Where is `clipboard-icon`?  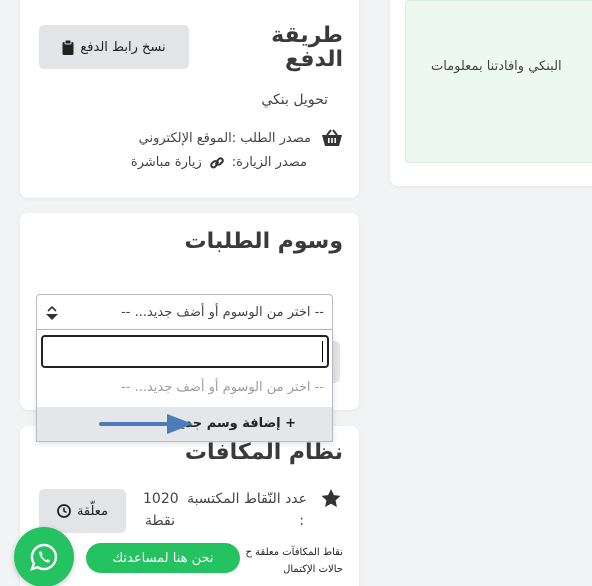
clipboard-icon is located at coordinates (68, 47).